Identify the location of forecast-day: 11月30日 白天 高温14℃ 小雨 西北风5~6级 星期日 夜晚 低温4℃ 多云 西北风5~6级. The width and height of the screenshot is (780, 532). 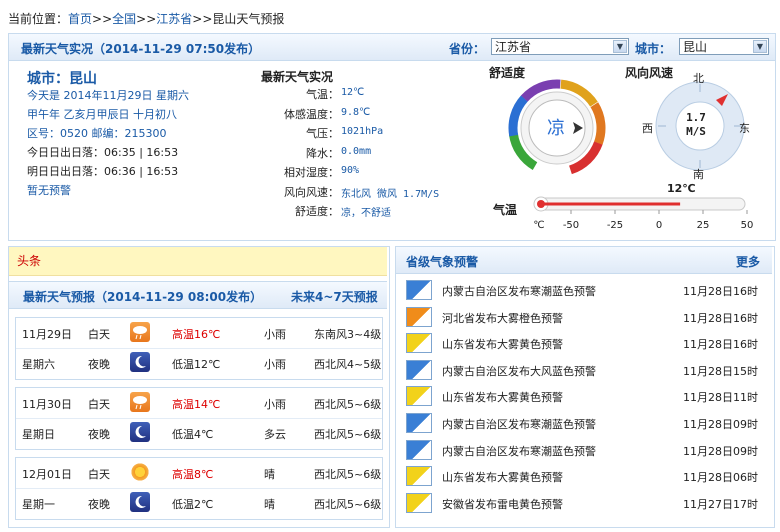
(199, 418).